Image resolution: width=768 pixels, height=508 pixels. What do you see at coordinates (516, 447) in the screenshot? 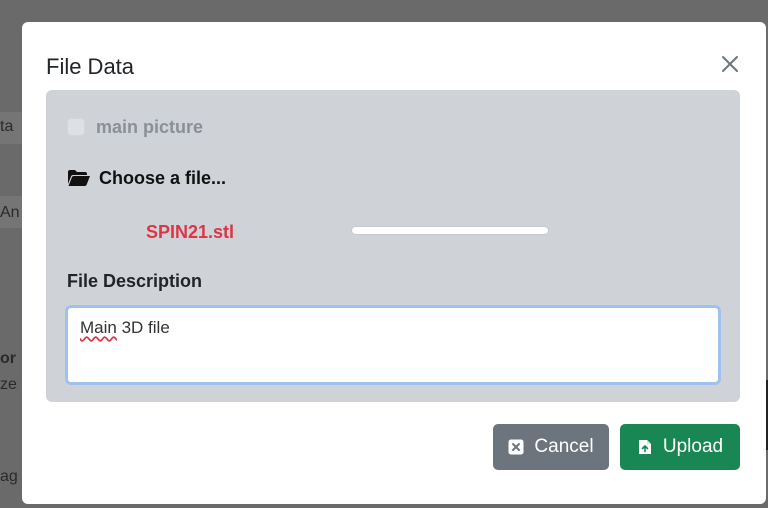
I see `x-square-icon` at bounding box center [516, 447].